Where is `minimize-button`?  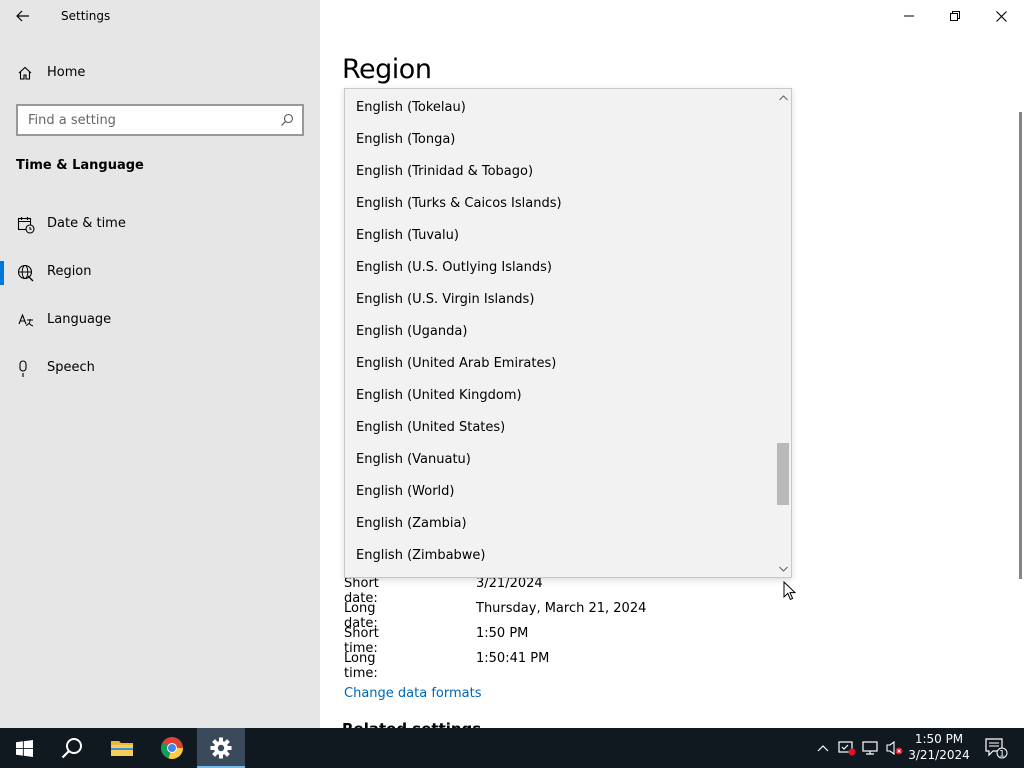
minimize-button is located at coordinates (909, 16).